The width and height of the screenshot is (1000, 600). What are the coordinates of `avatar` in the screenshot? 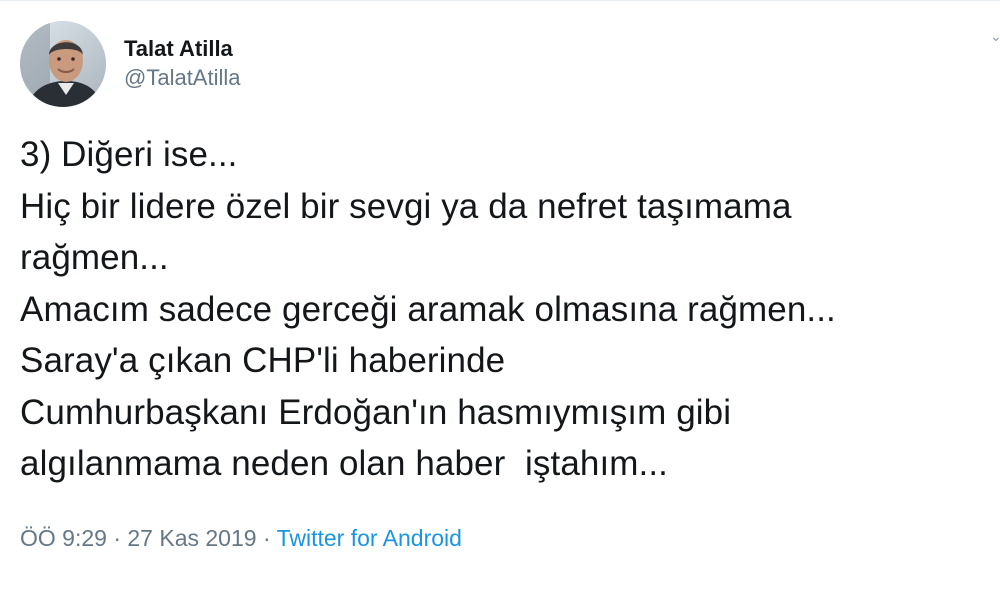 It's located at (63, 64).